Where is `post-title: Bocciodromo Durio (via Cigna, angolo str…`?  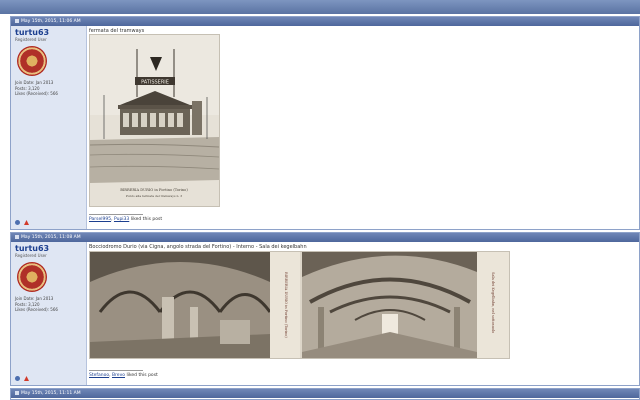
post-title: Bocciodromo Durio (via Cigna, angolo str… is located at coordinates (198, 247).